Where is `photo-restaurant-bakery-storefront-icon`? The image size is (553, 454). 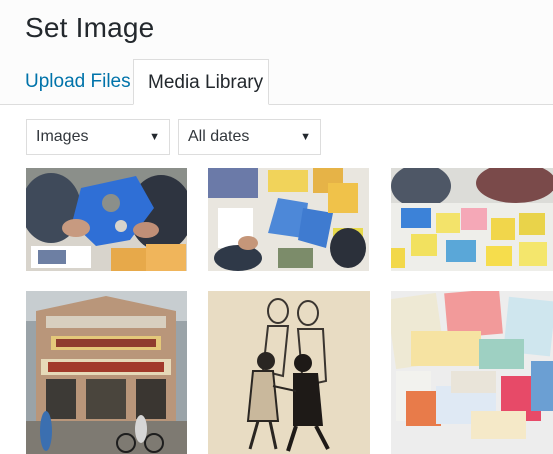 photo-restaurant-bakery-storefront-icon is located at coordinates (106, 372).